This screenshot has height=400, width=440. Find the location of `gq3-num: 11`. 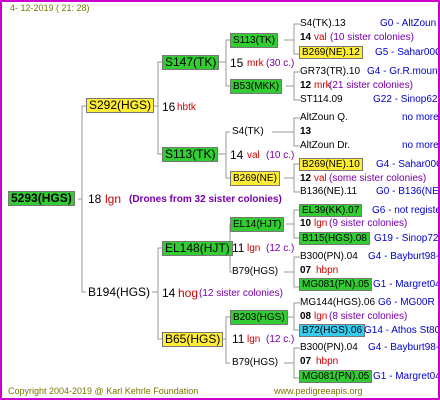

gq3-num: 11 is located at coordinates (238, 248).